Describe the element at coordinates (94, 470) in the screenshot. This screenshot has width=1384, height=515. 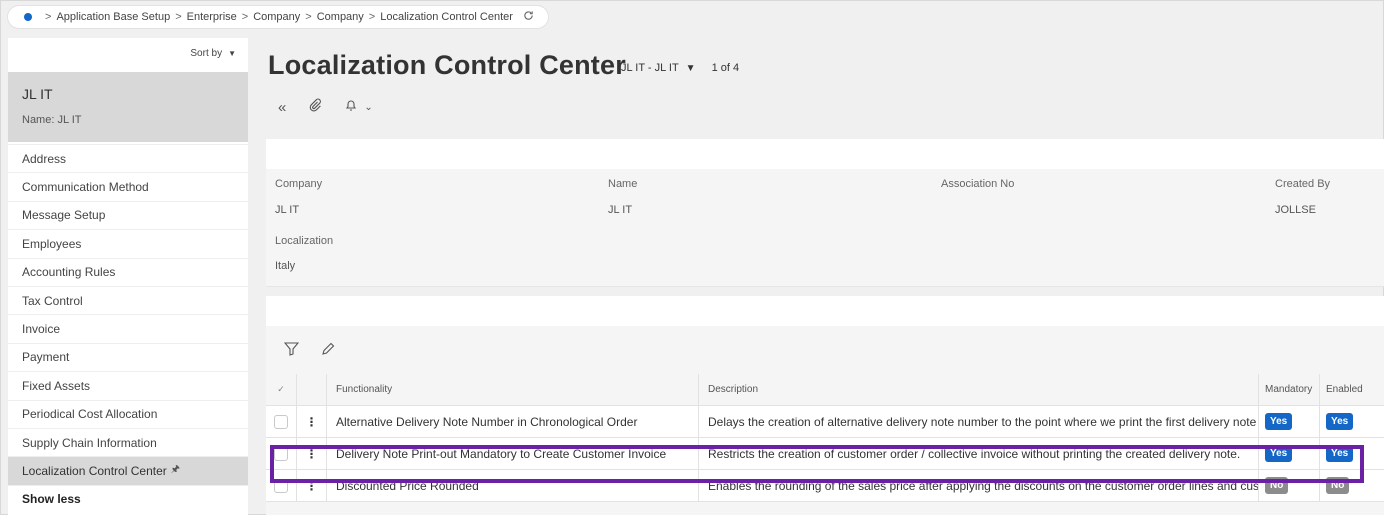
I see `sidebar-item-label: Localization Control Center` at that location.